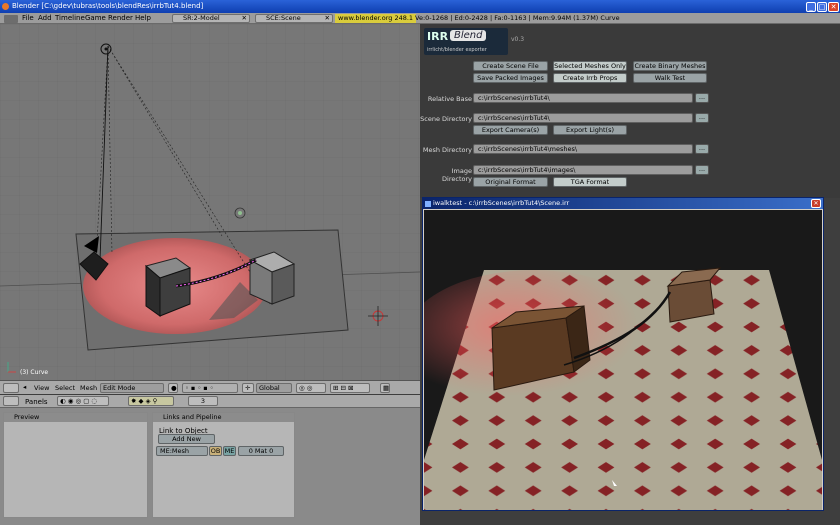 This screenshot has width=840, height=525. What do you see at coordinates (269, 388) in the screenshot?
I see `orientation-value: Global` at bounding box center [269, 388].